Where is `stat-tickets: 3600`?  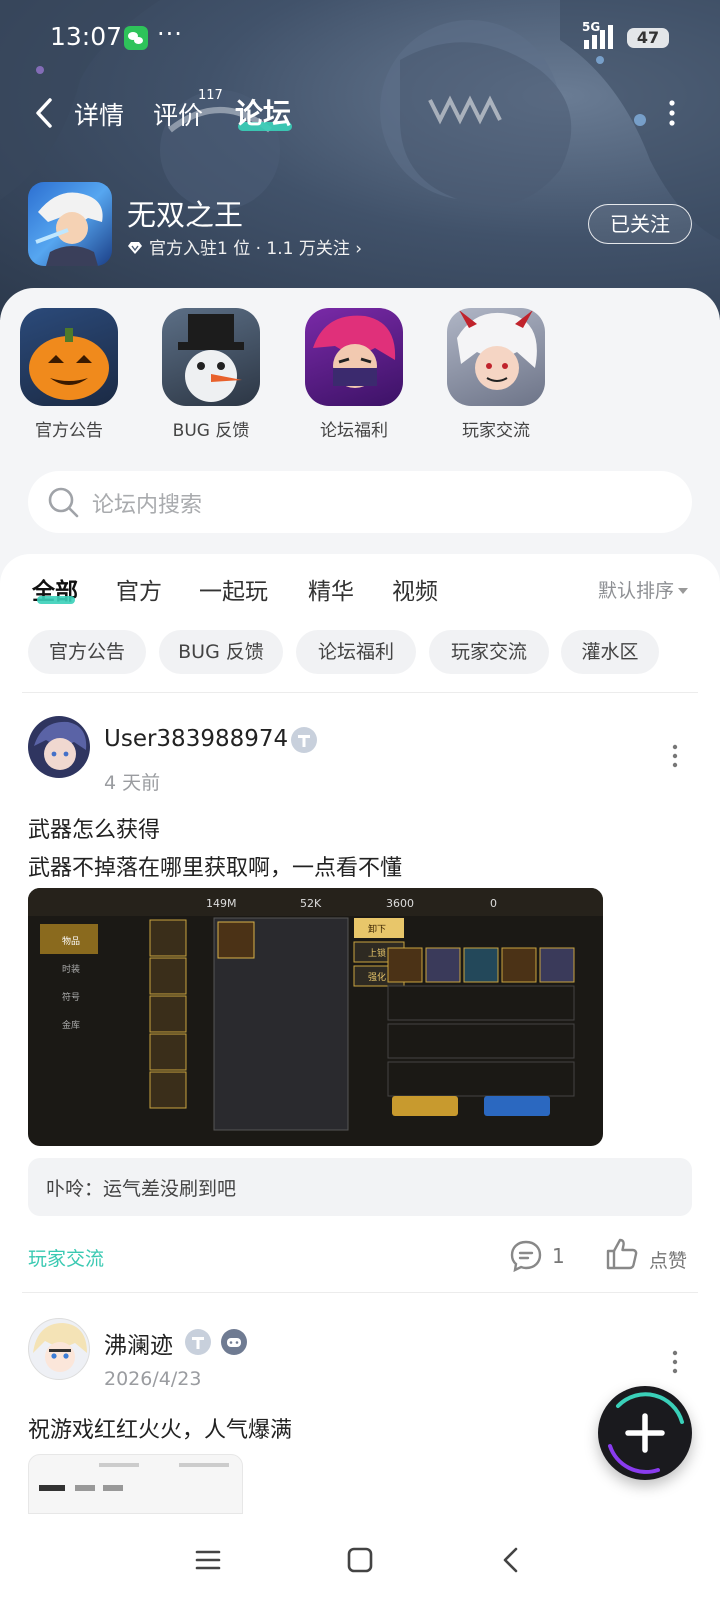 stat-tickets: 3600 is located at coordinates (400, 903).